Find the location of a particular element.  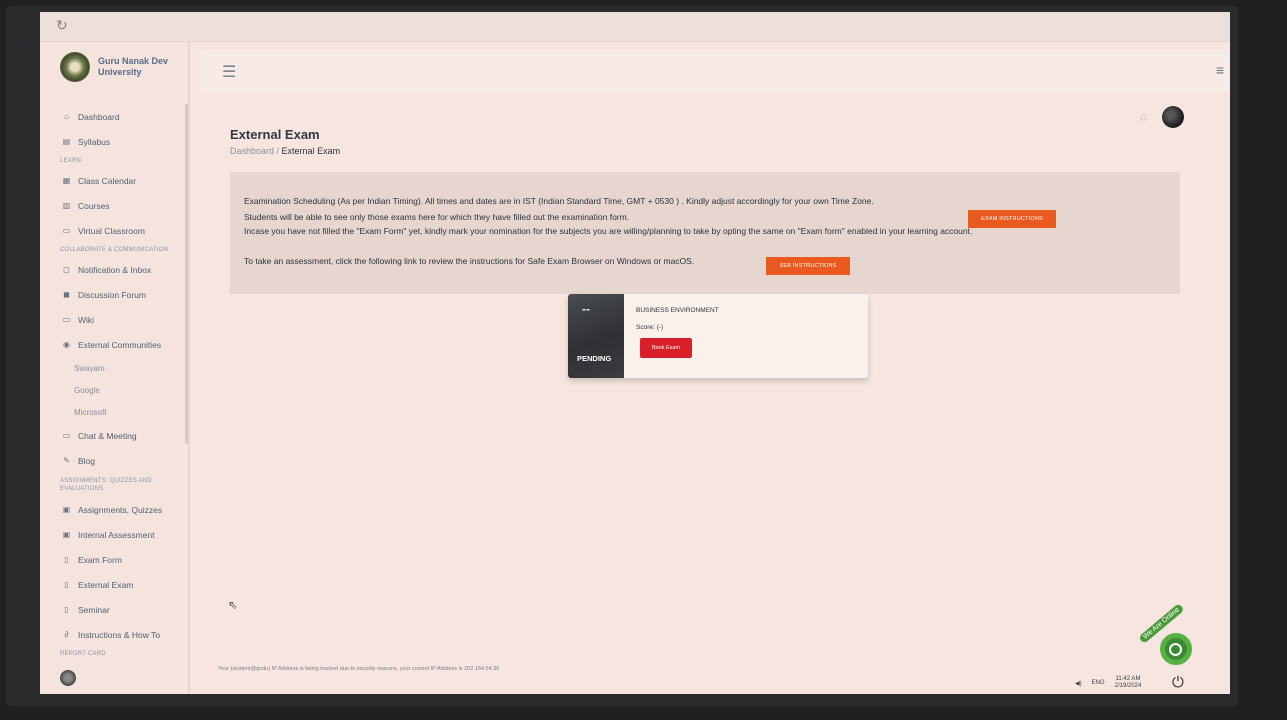

sidebar-section-heading: ASSIGNMENTS, QUIZZES AND EVALUATIONS is located at coordinates (106, 485).